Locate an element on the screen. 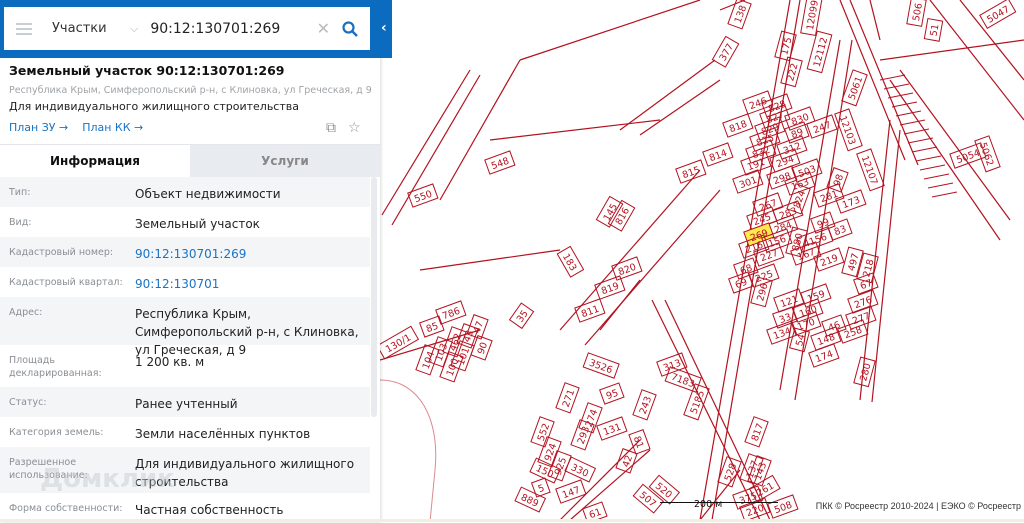 The height and width of the screenshot is (523, 1024). parcel: 814 is located at coordinates (718, 154).